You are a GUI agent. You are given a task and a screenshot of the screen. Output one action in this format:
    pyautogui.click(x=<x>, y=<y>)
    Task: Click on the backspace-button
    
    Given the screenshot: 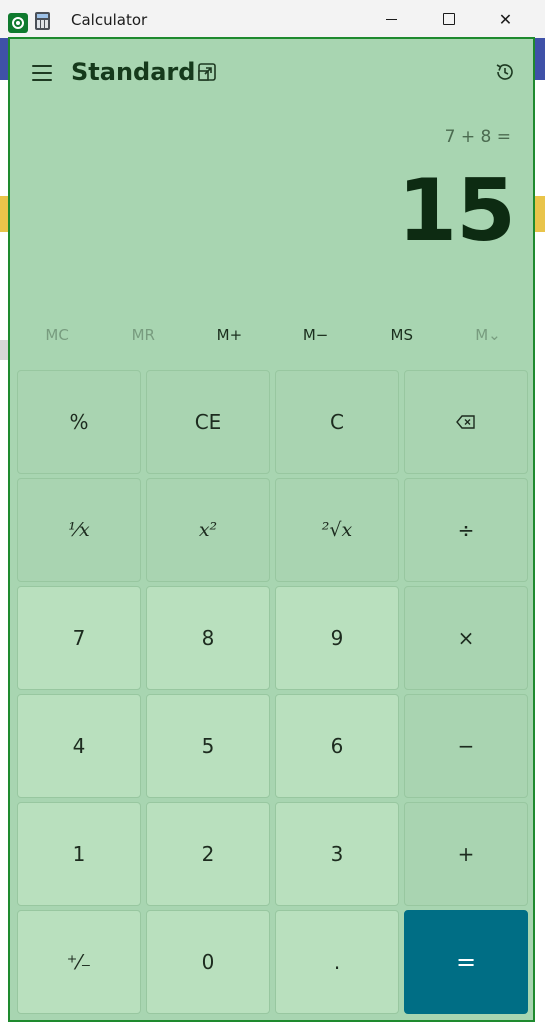 What is the action you would take?
    pyautogui.click(x=466, y=422)
    